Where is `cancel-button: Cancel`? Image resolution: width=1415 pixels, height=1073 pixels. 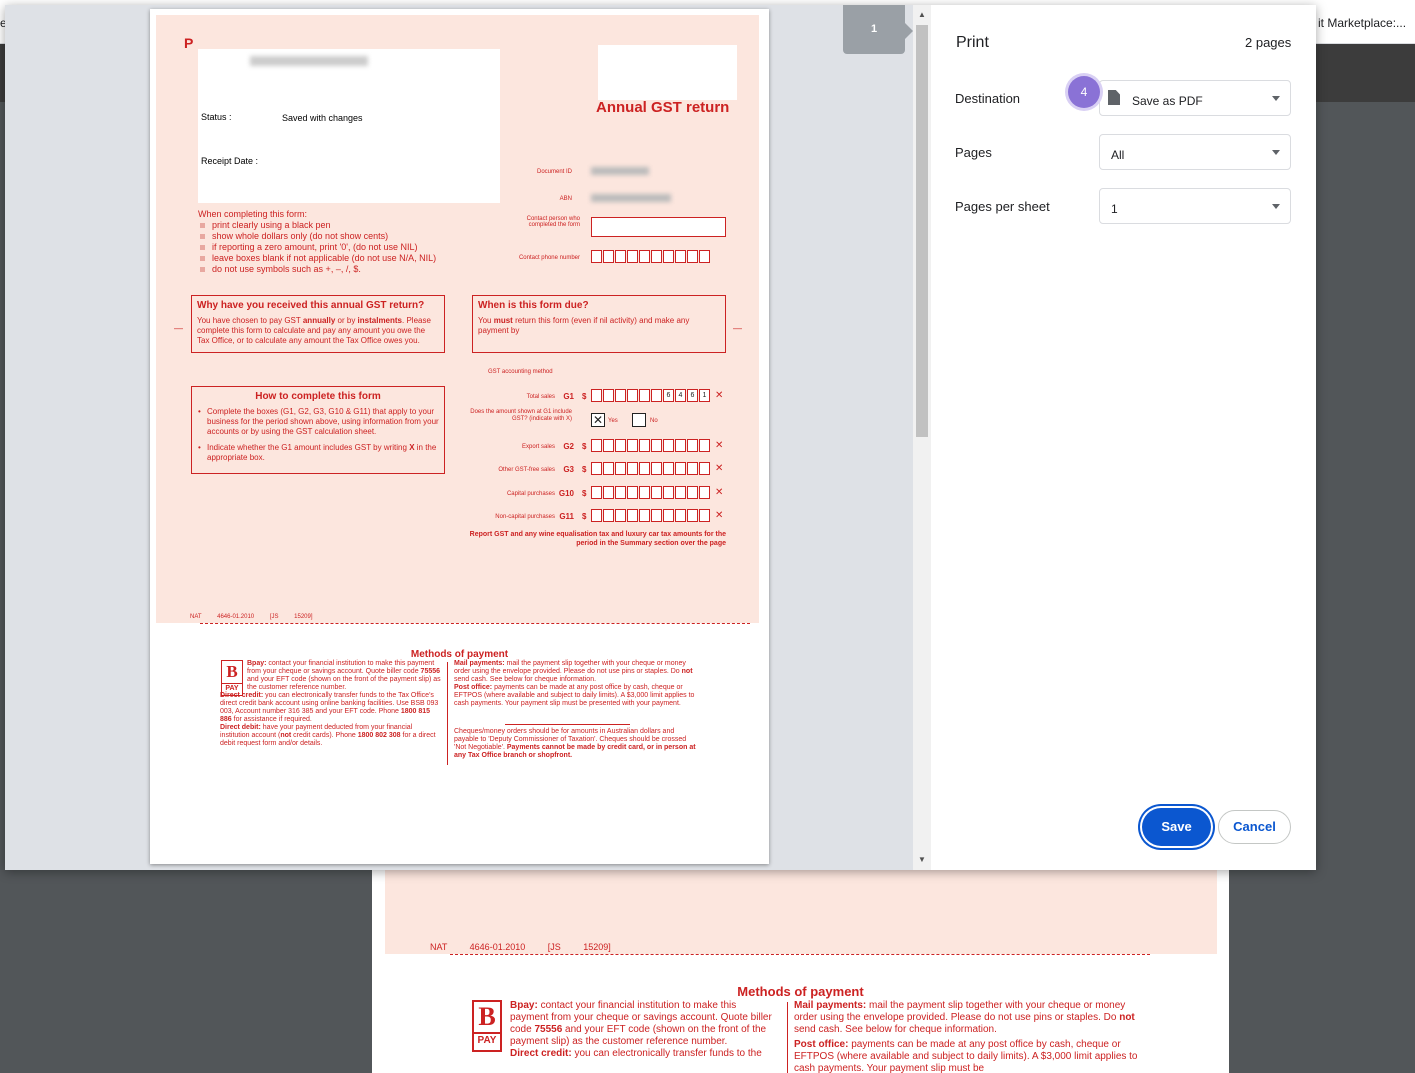 cancel-button: Cancel is located at coordinates (1254, 827).